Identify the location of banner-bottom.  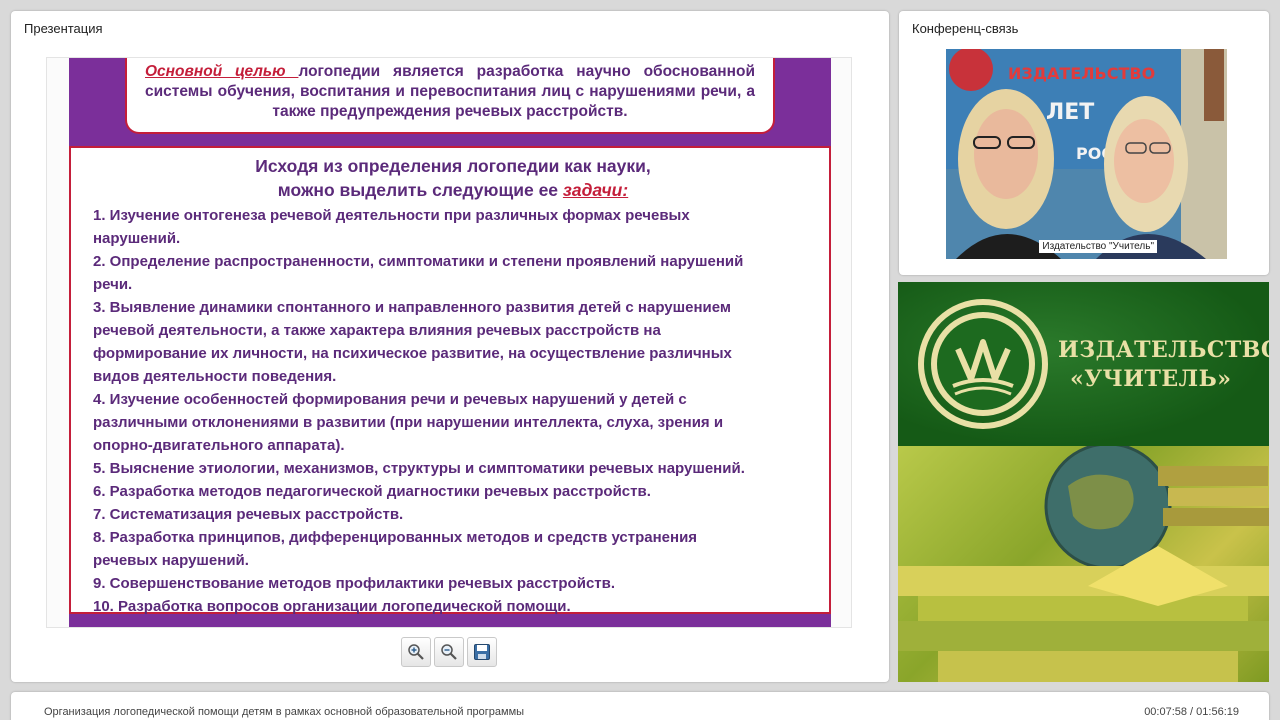
(1083, 562).